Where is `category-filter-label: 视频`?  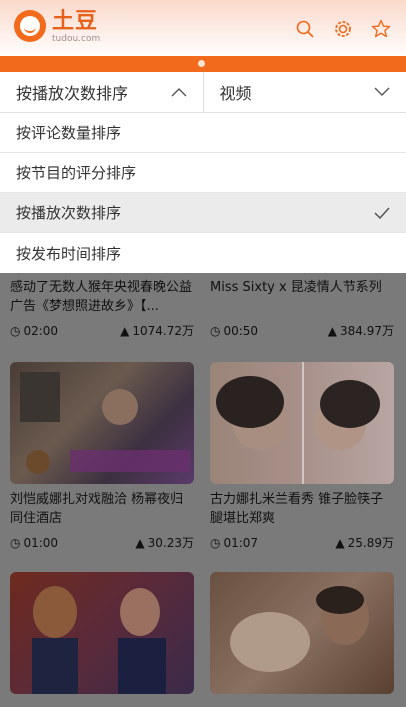 category-filter-label: 视频 is located at coordinates (235, 93).